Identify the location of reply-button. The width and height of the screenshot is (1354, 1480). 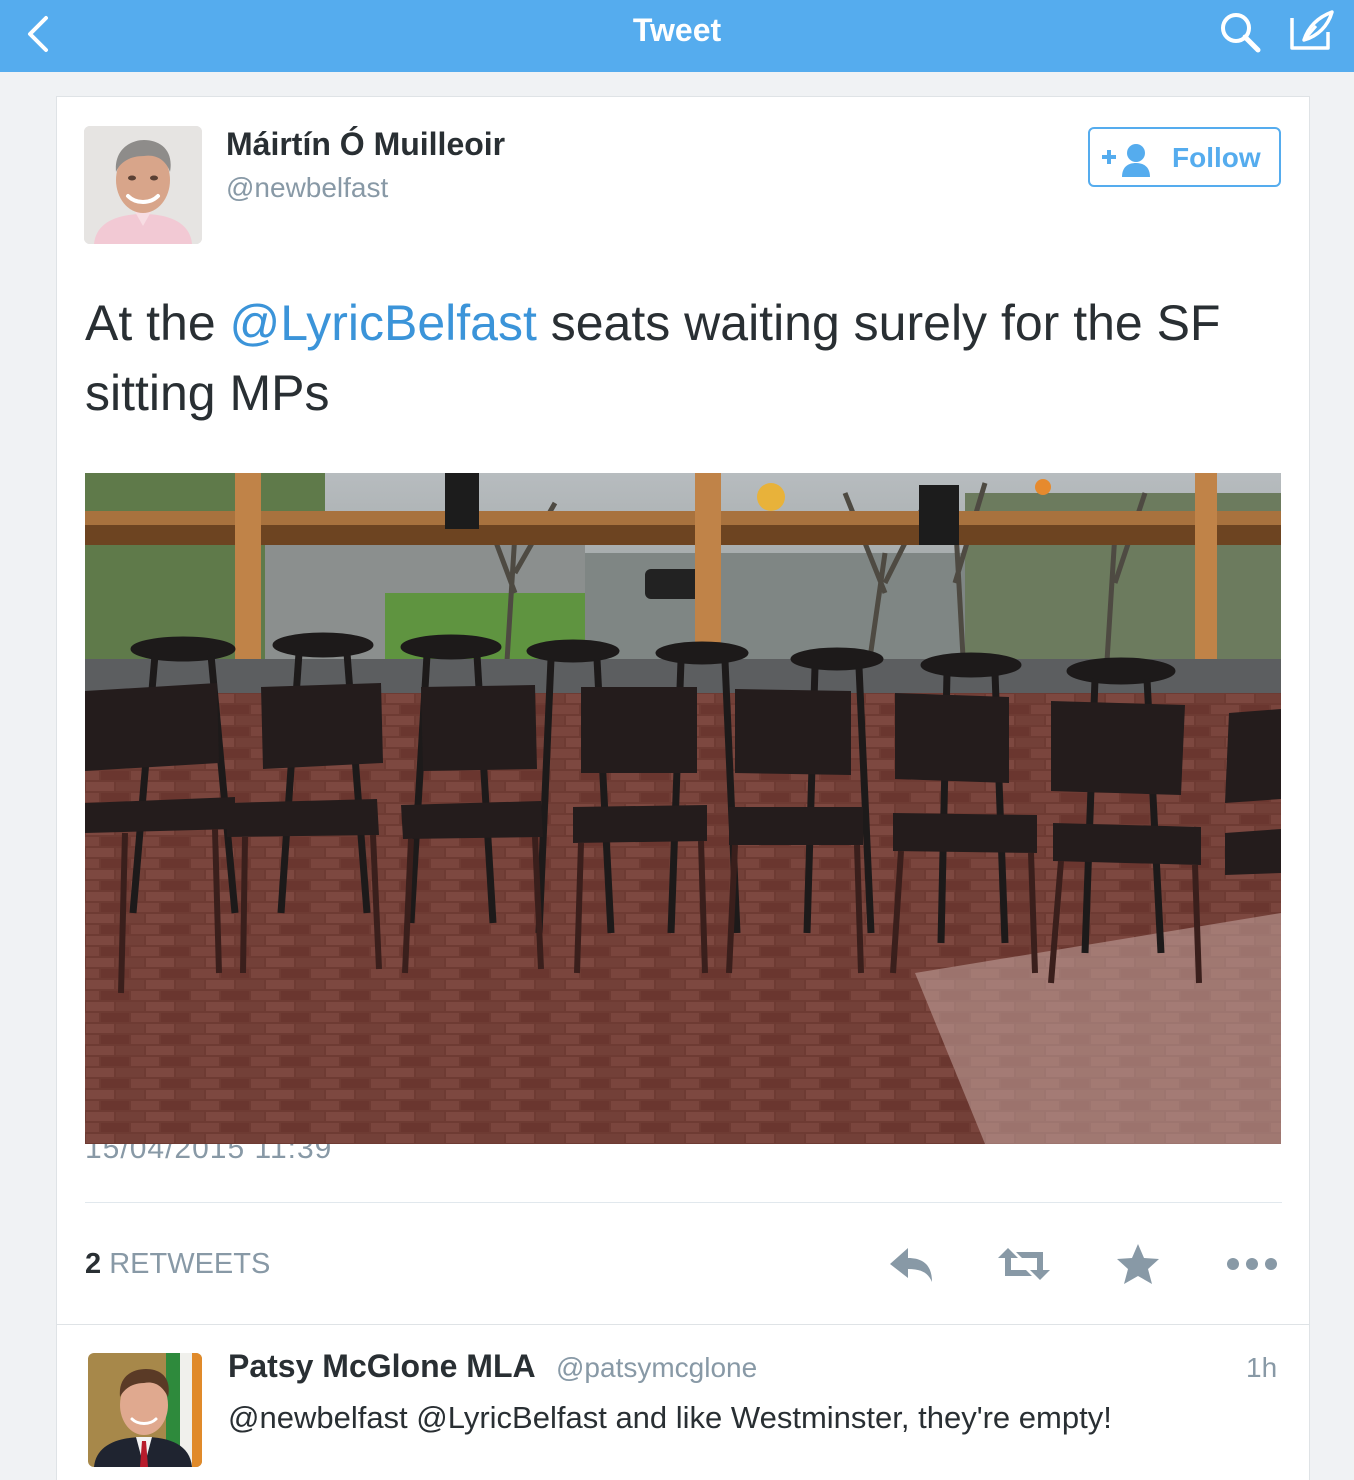
(910, 1264).